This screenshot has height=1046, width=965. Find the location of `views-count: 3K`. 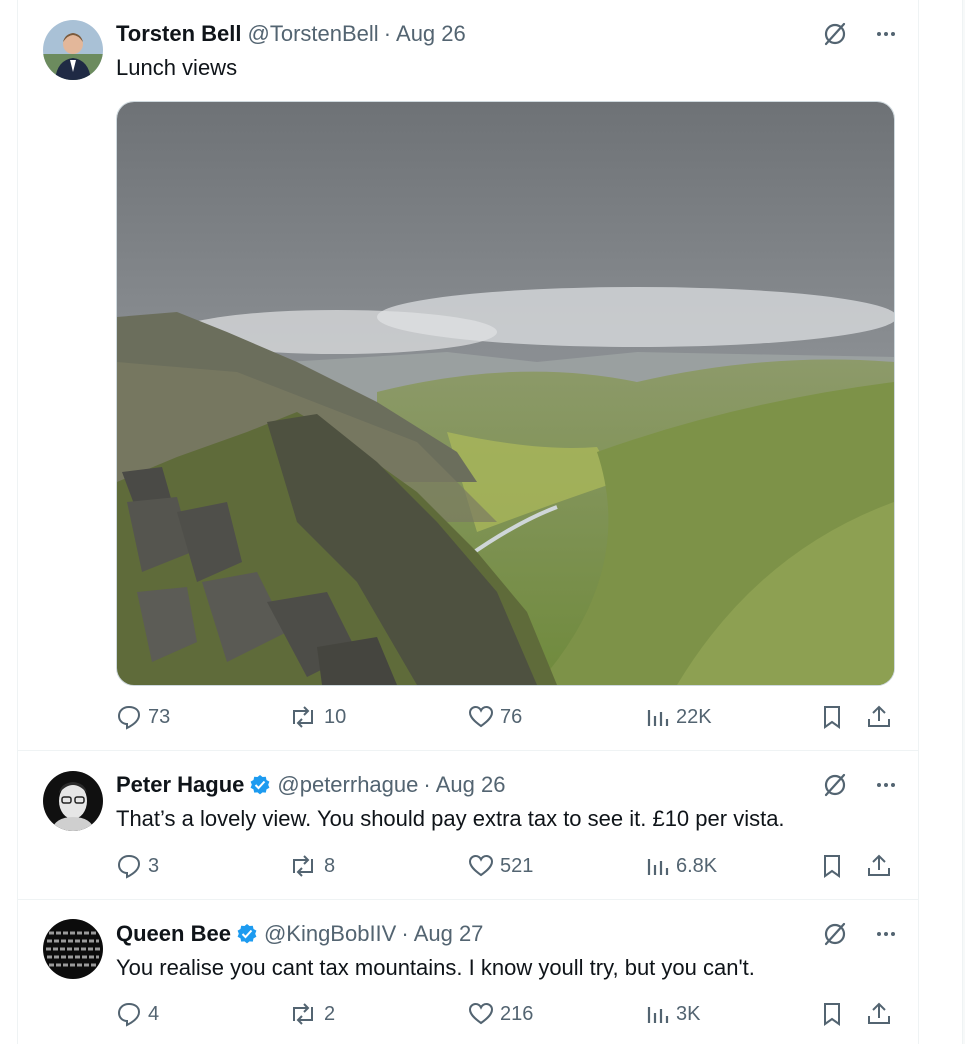

views-count: 3K is located at coordinates (688, 1013).